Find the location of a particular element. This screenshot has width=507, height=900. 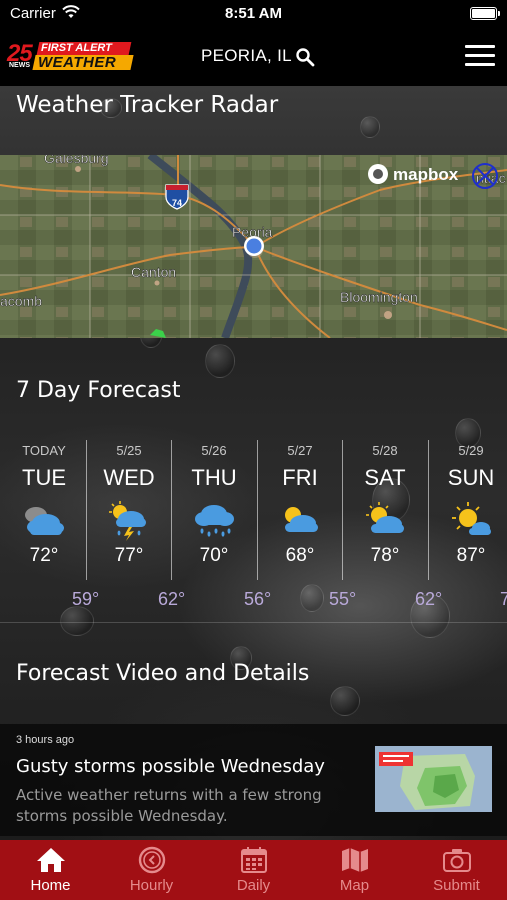

forecast-high-temp: 68° is located at coordinates (300, 555).